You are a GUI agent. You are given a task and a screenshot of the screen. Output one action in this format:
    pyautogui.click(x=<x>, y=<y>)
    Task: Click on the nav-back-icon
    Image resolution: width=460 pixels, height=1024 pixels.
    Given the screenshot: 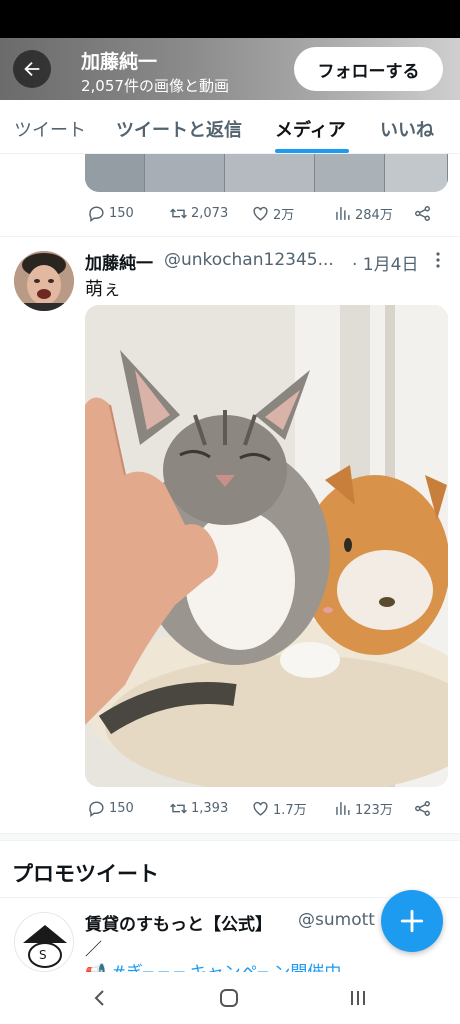 What is the action you would take?
    pyautogui.click(x=100, y=998)
    